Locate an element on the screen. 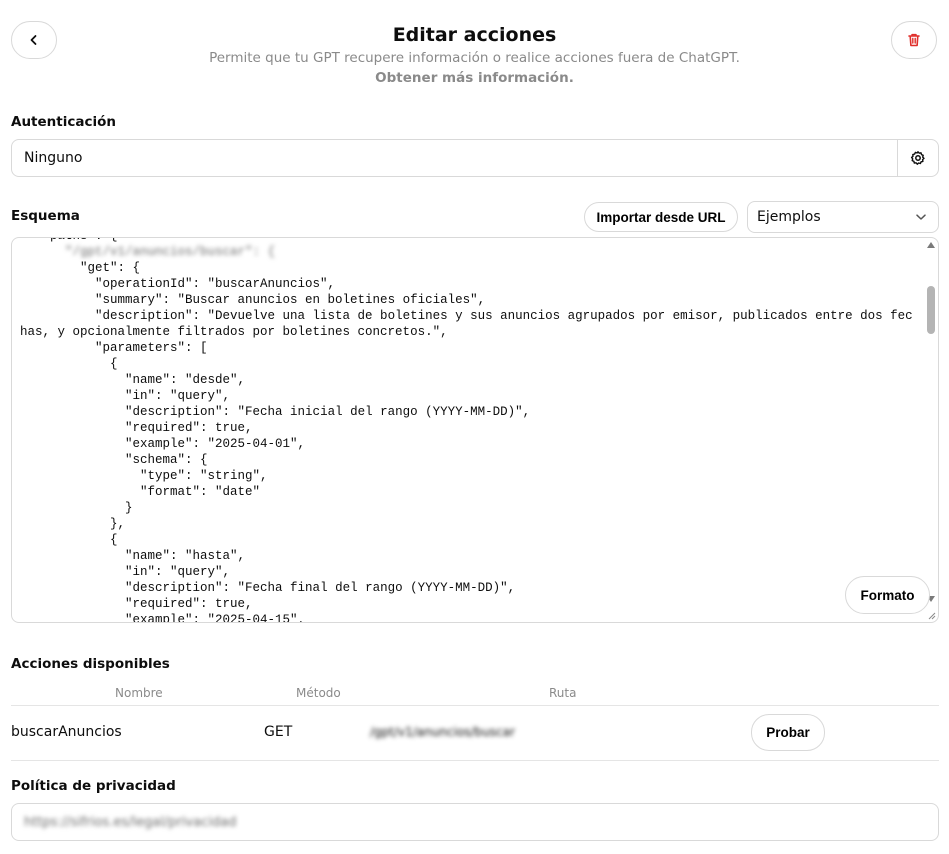 This screenshot has width=949, height=854. privacy-label: Política de privacidad is located at coordinates (93, 786).